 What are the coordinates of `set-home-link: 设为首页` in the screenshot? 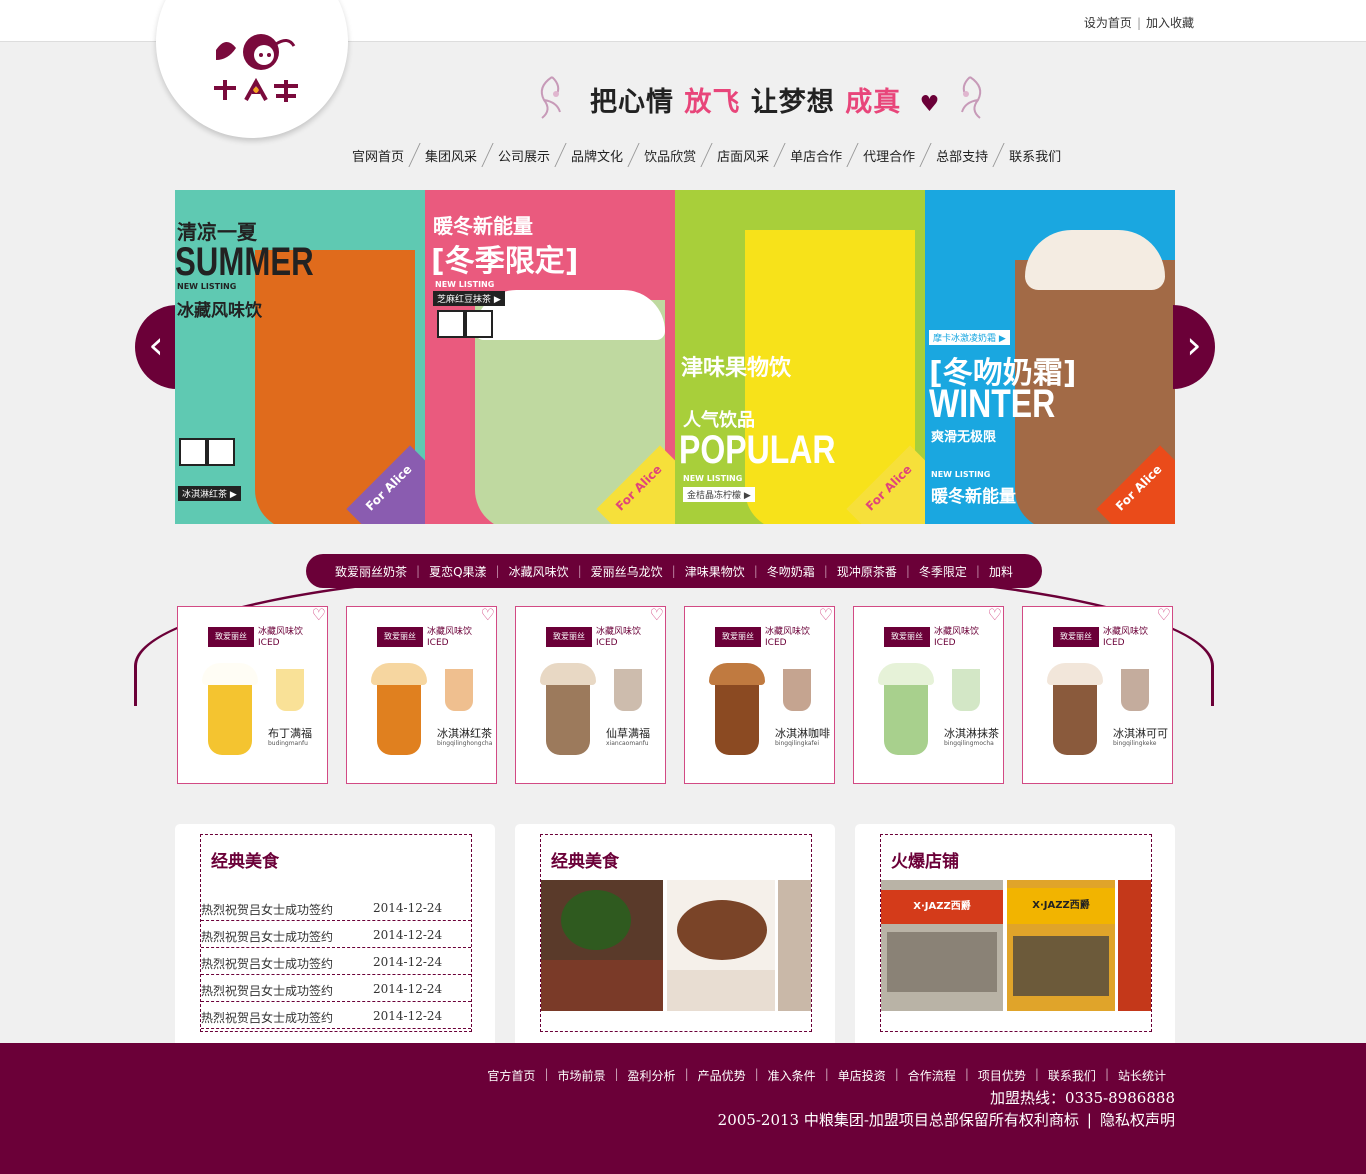 It's located at (1108, 23).